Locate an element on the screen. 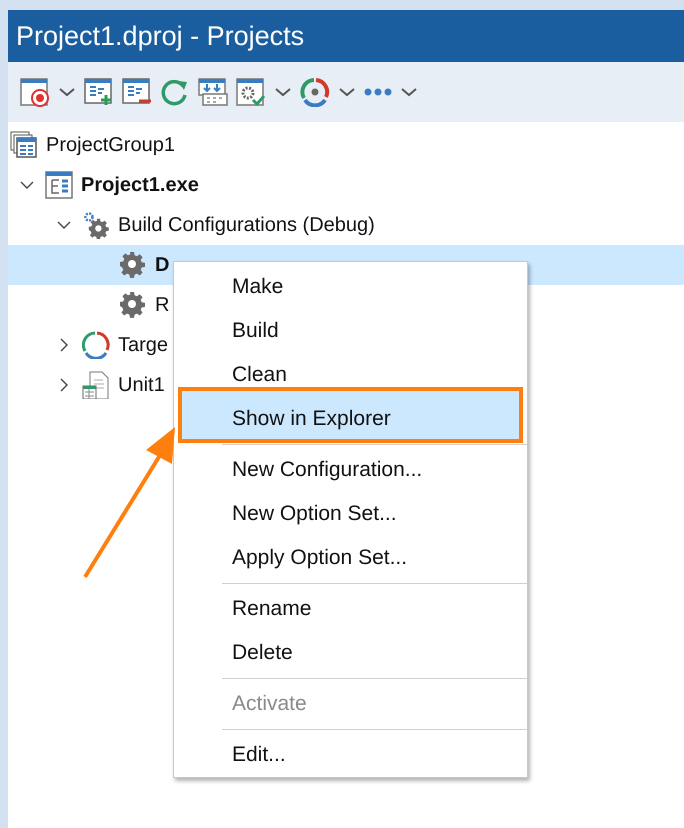 This screenshot has height=828, width=684. window-title: Project1.dproj - Projects is located at coordinates (161, 36).